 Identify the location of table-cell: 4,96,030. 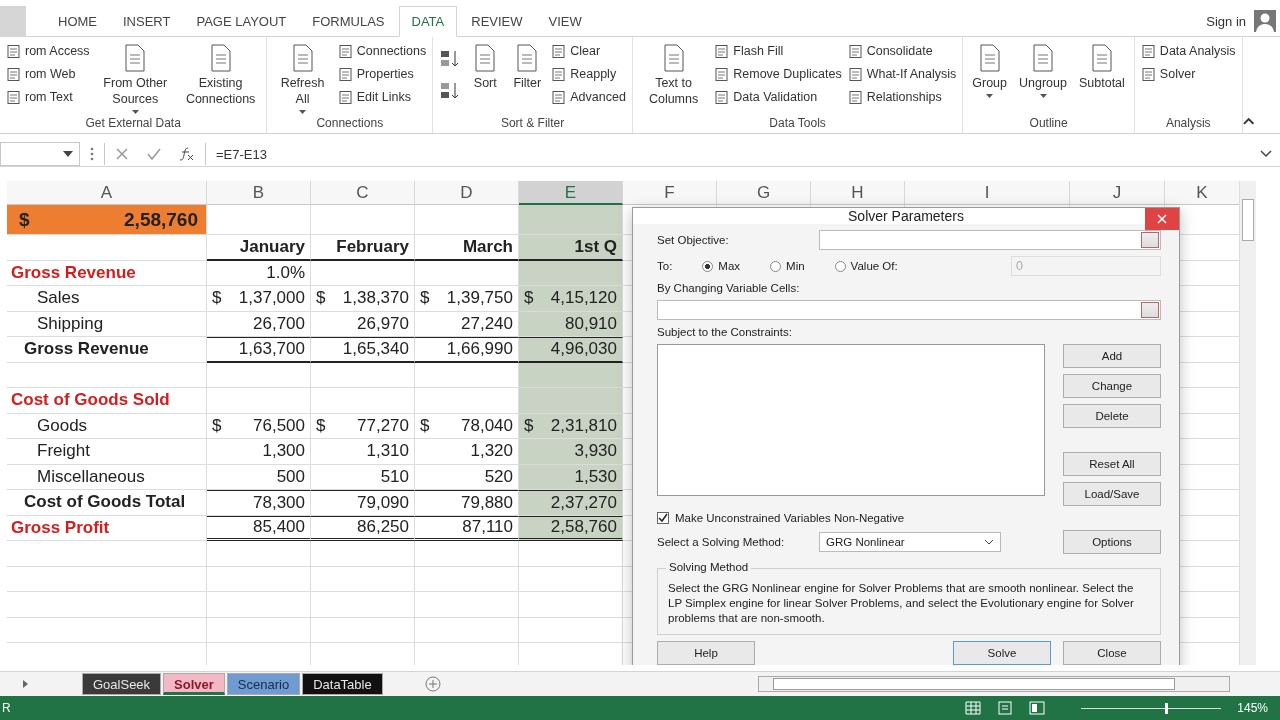
(571, 350).